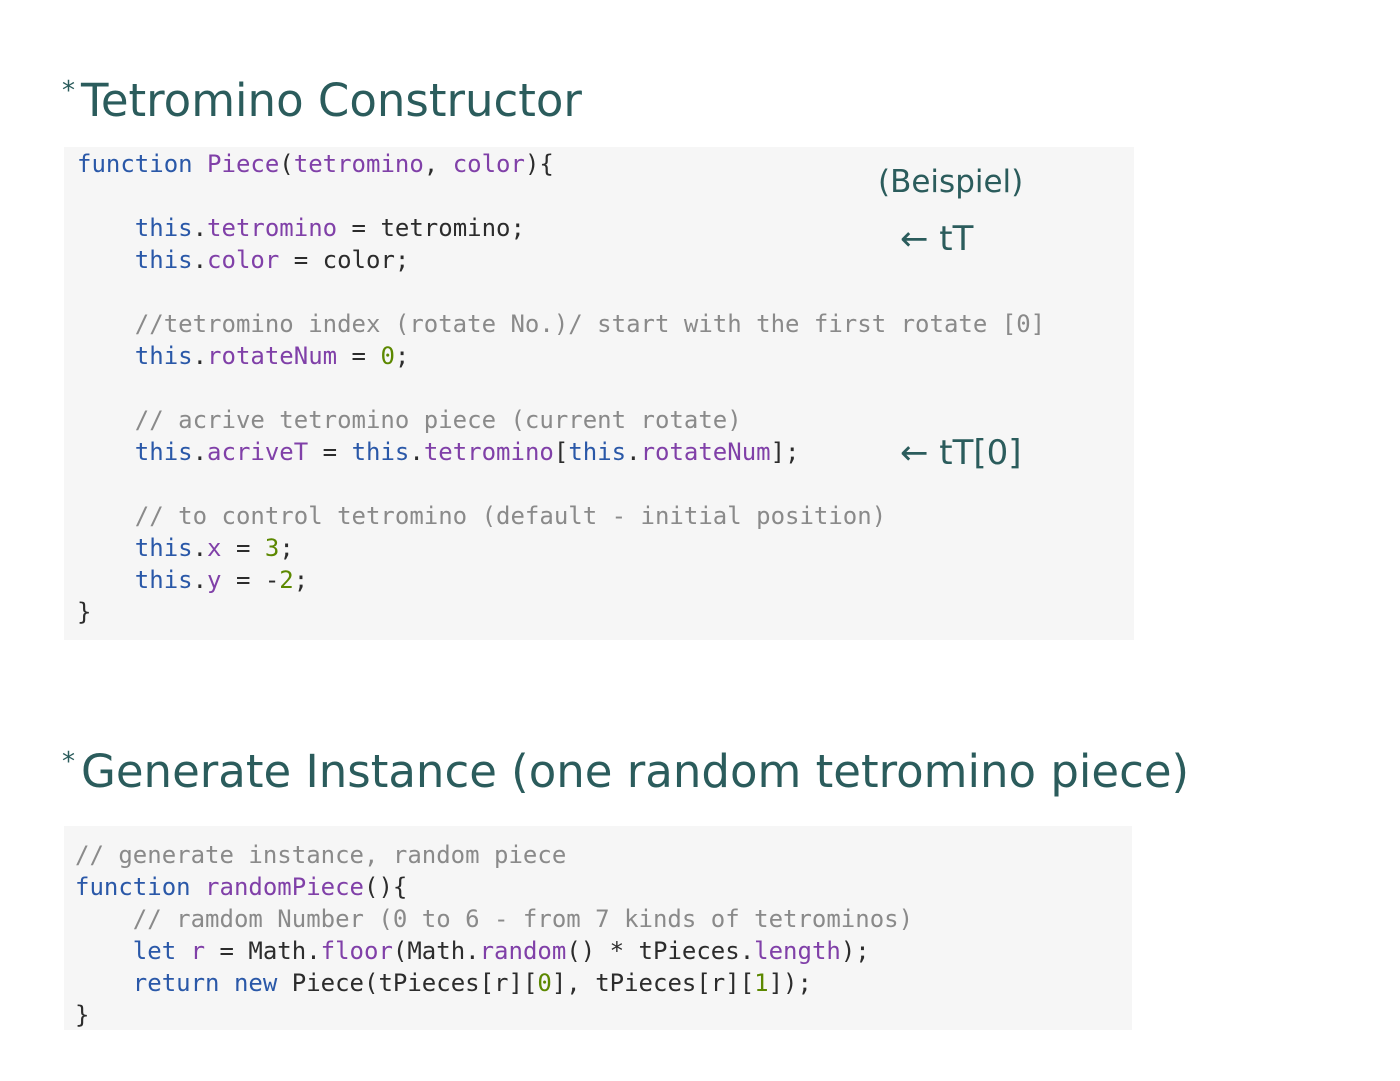 The image size is (1400, 1081). Describe the element at coordinates (176, 983) in the screenshot. I see `keyword: return` at that location.